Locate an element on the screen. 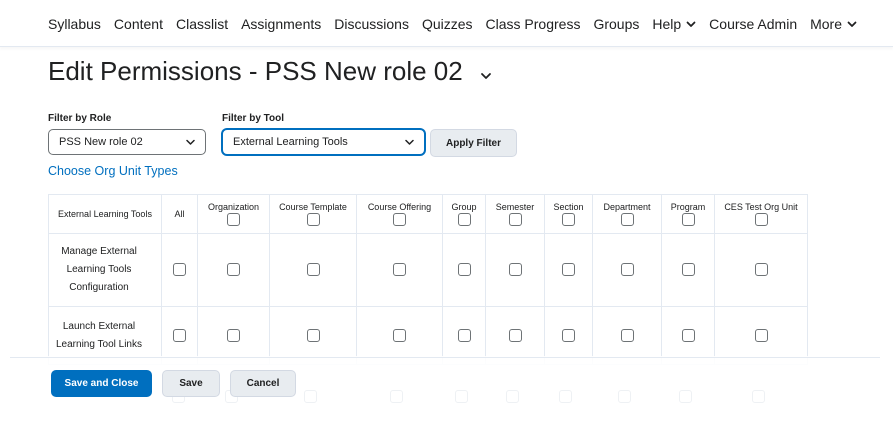 The height and width of the screenshot is (431, 893). nav-item-help: Help is located at coordinates (674, 24).